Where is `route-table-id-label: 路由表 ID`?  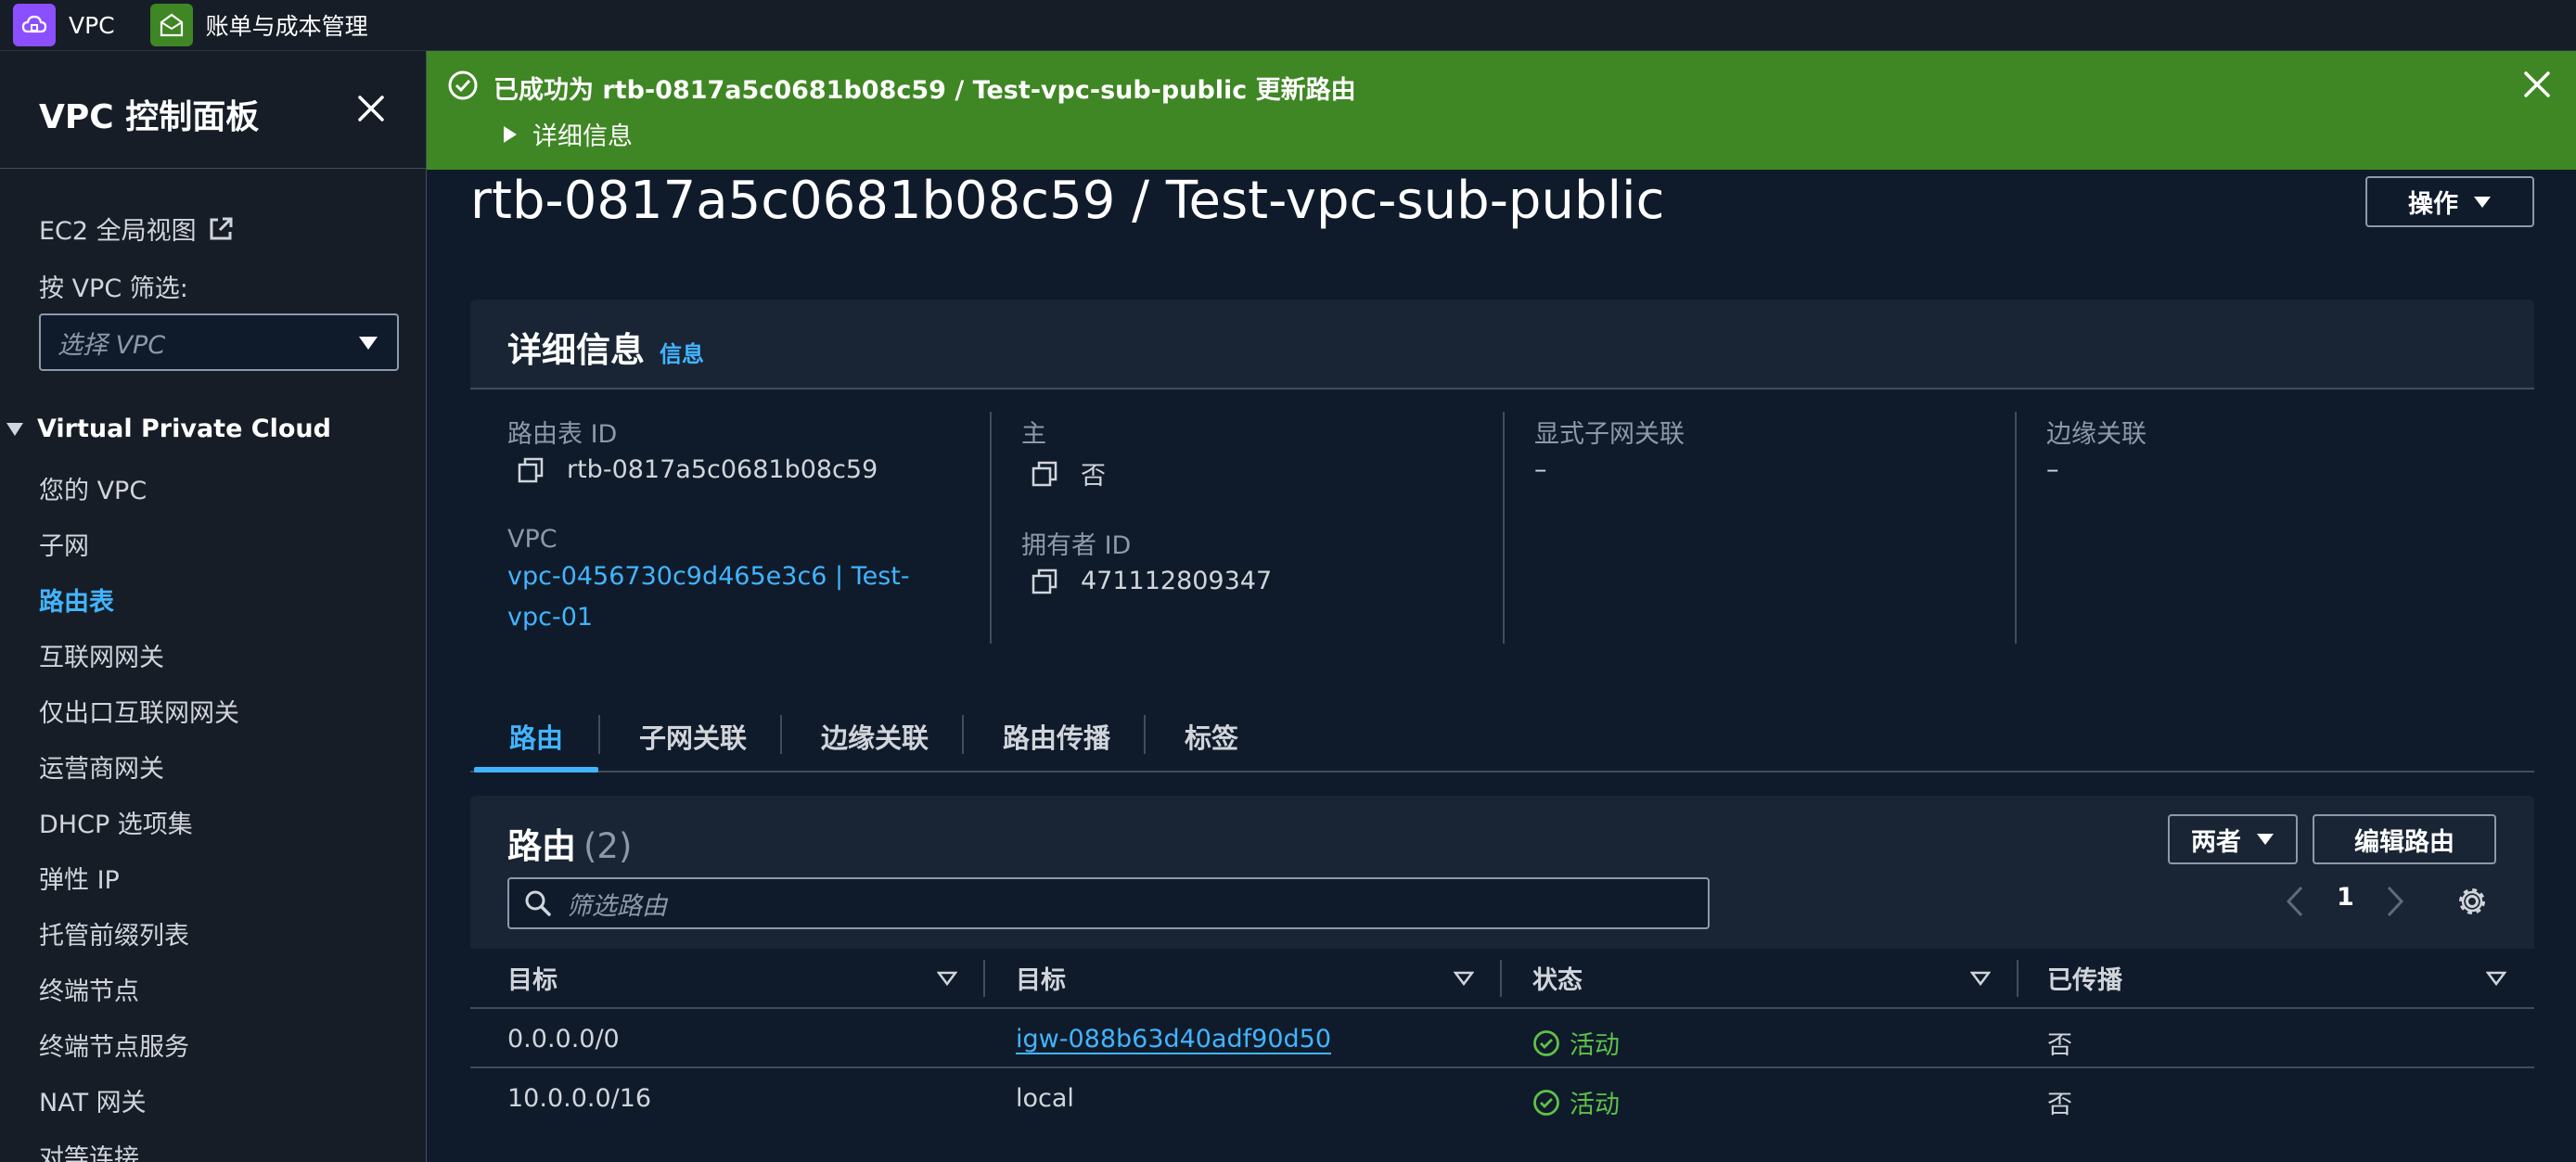
route-table-id-label: 路由表 ID is located at coordinates (562, 434).